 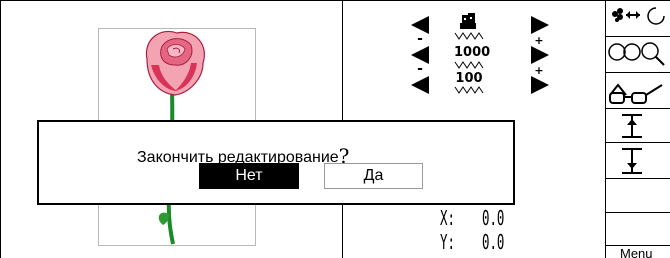 I want to click on arrow-right-row3-button, so click(x=539, y=85).